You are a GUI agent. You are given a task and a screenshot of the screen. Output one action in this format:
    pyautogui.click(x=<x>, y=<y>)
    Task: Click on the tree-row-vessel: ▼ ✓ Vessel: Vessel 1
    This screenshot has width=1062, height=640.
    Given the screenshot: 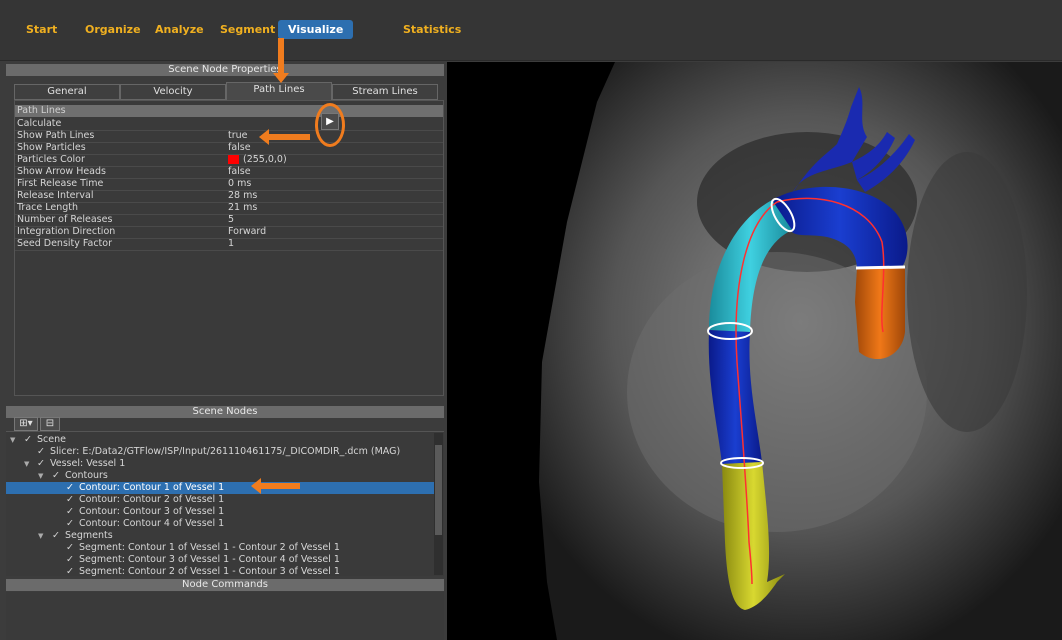 What is the action you would take?
    pyautogui.click(x=220, y=464)
    